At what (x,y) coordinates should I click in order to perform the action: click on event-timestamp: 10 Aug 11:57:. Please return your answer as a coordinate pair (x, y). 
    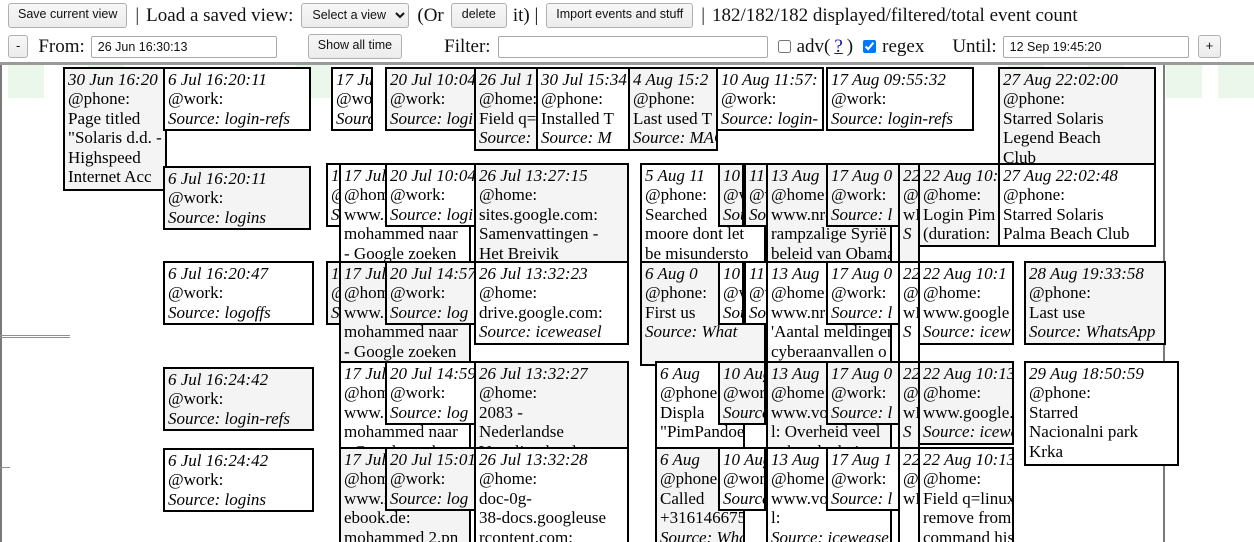
    Looking at the image, I should click on (769, 79).